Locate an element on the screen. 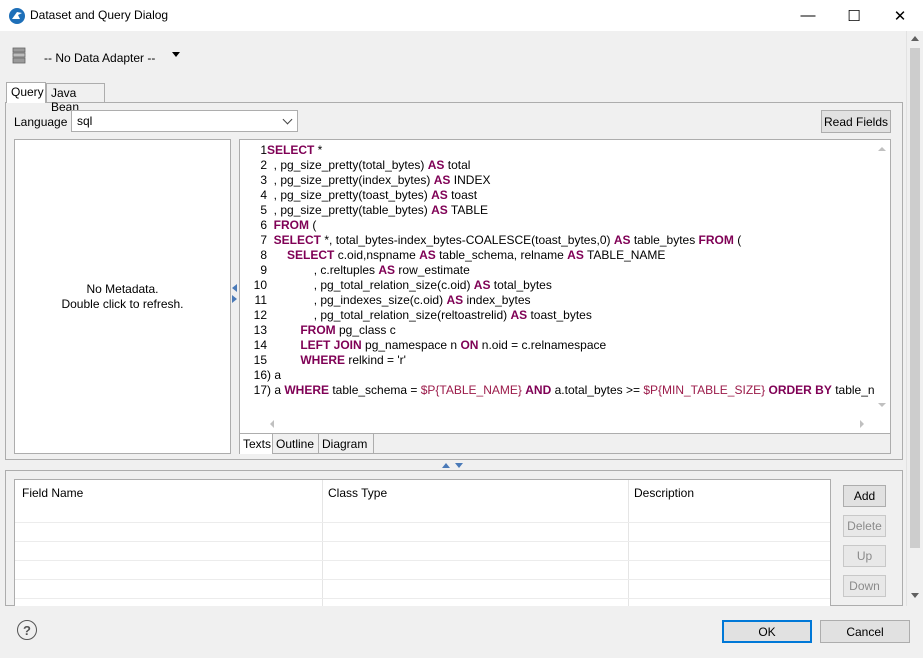  scroll-left-icon is located at coordinates (272, 424).